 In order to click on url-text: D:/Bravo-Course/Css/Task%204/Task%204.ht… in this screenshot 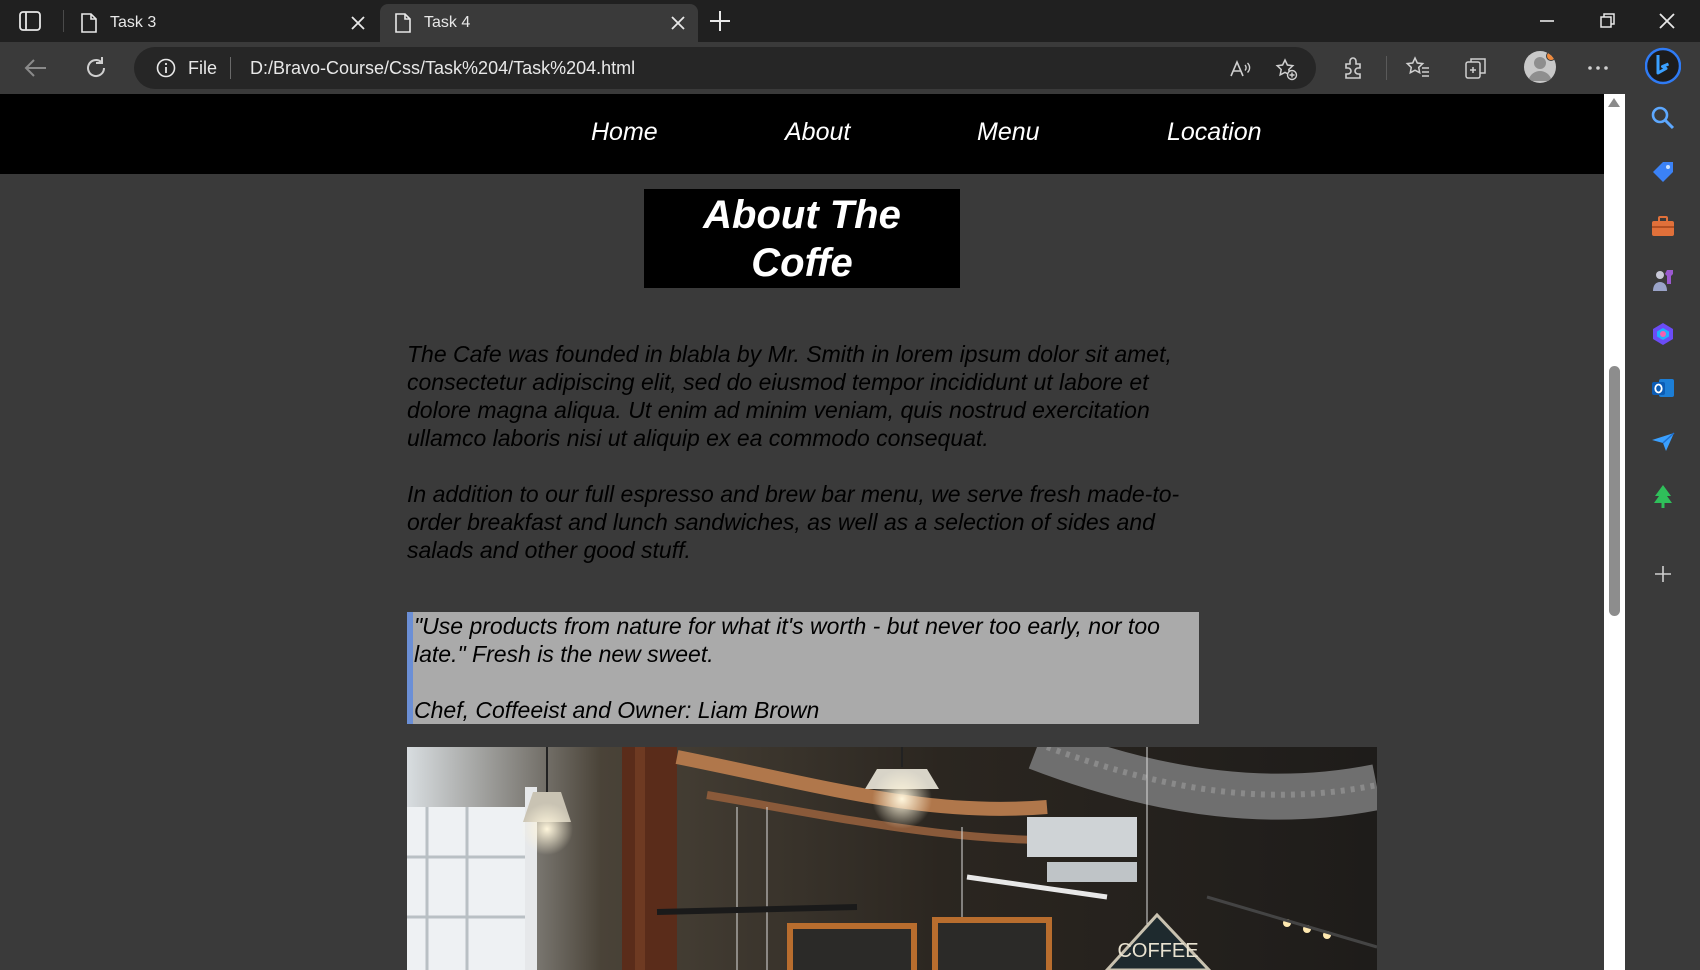, I will do `click(442, 68)`.